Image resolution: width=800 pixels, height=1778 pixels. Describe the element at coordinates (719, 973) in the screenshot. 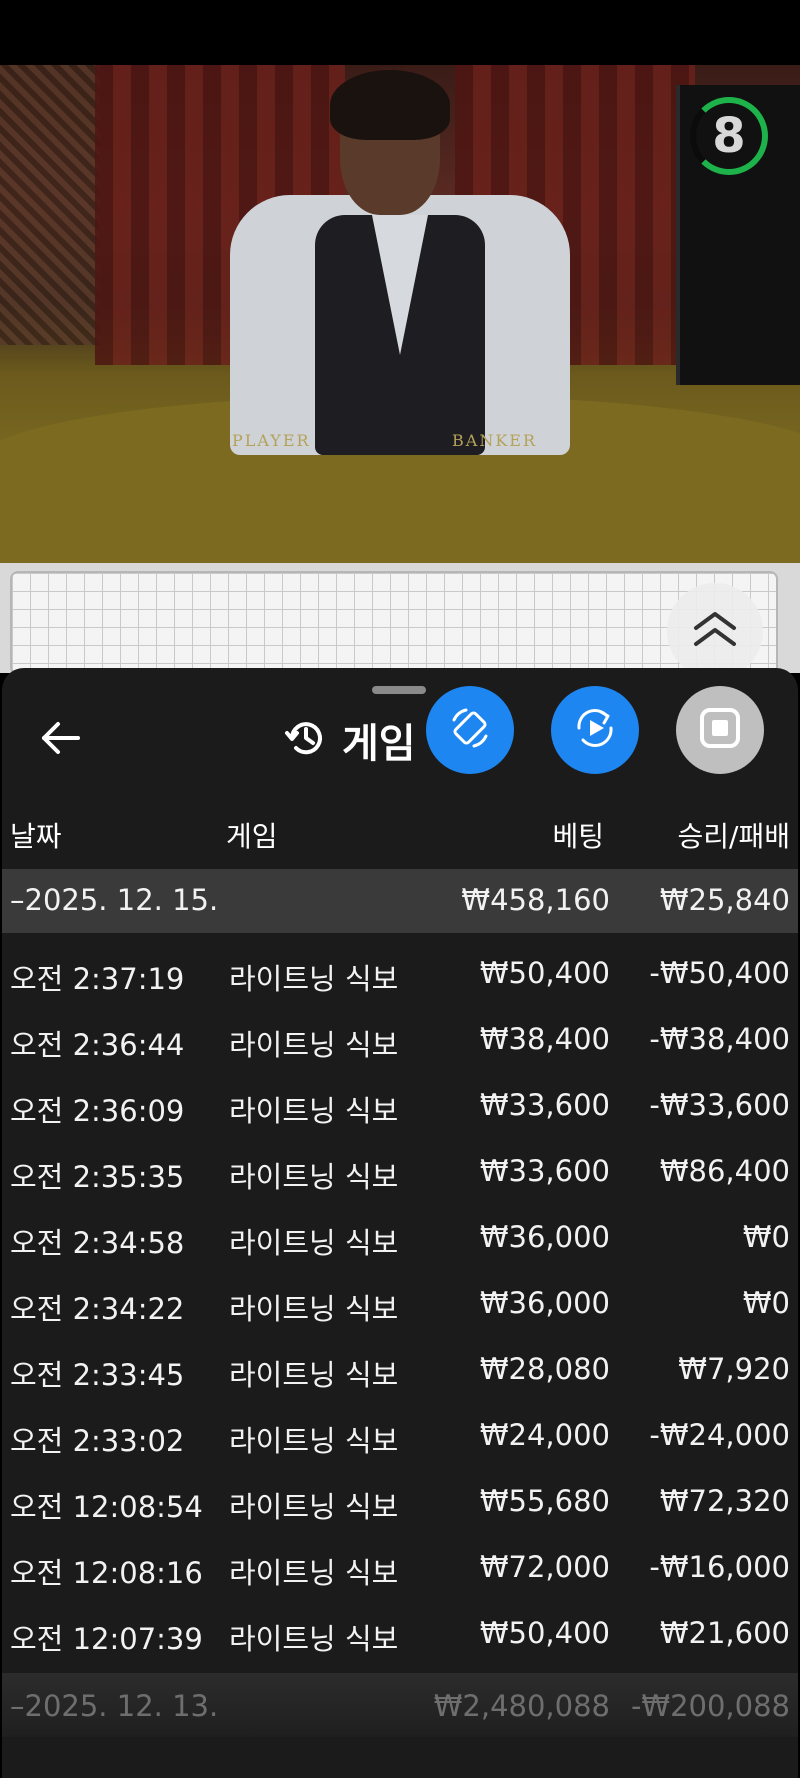

I see `row-result: -₩50,400` at that location.